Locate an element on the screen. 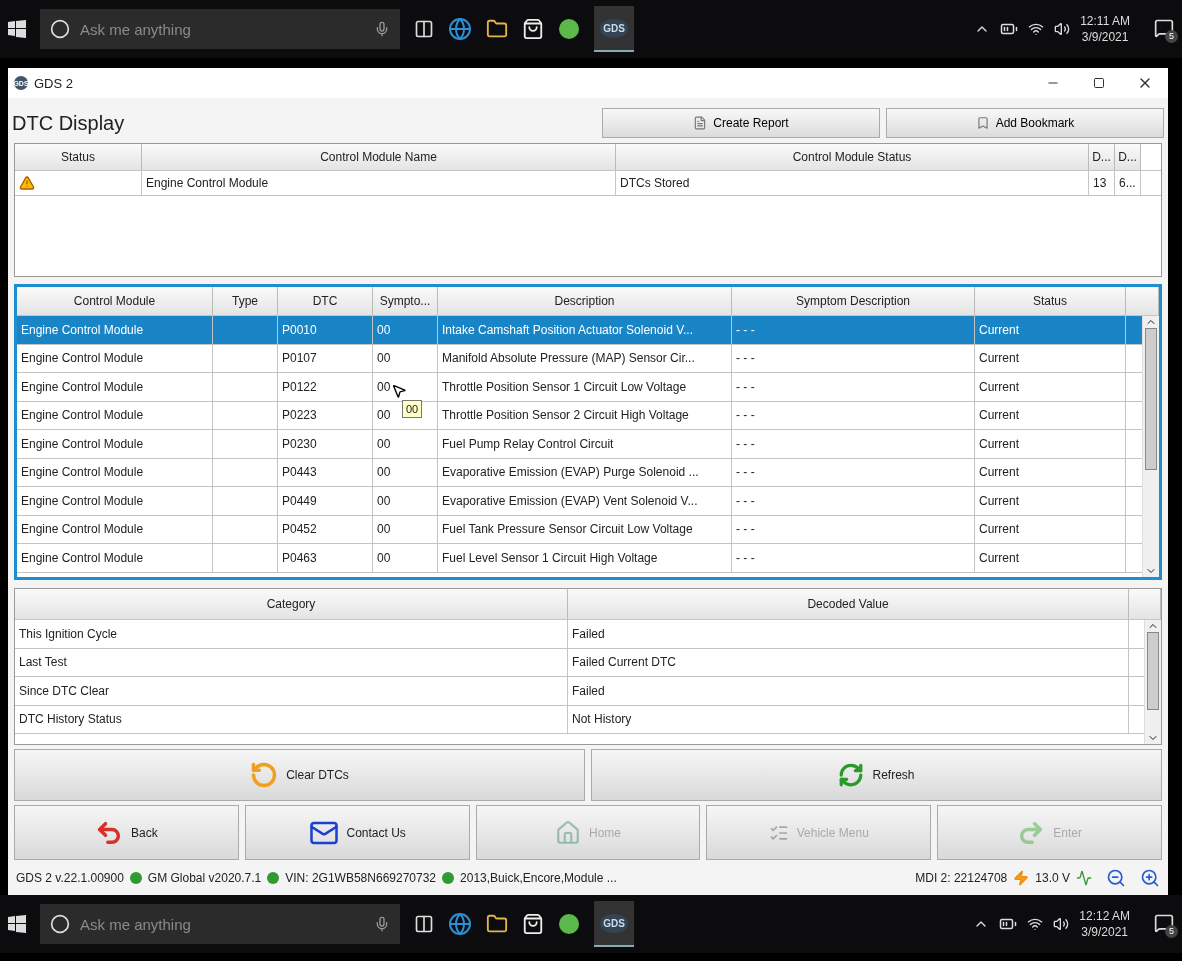 The image size is (1182, 961). zoom-out-icon is located at coordinates (1116, 878).